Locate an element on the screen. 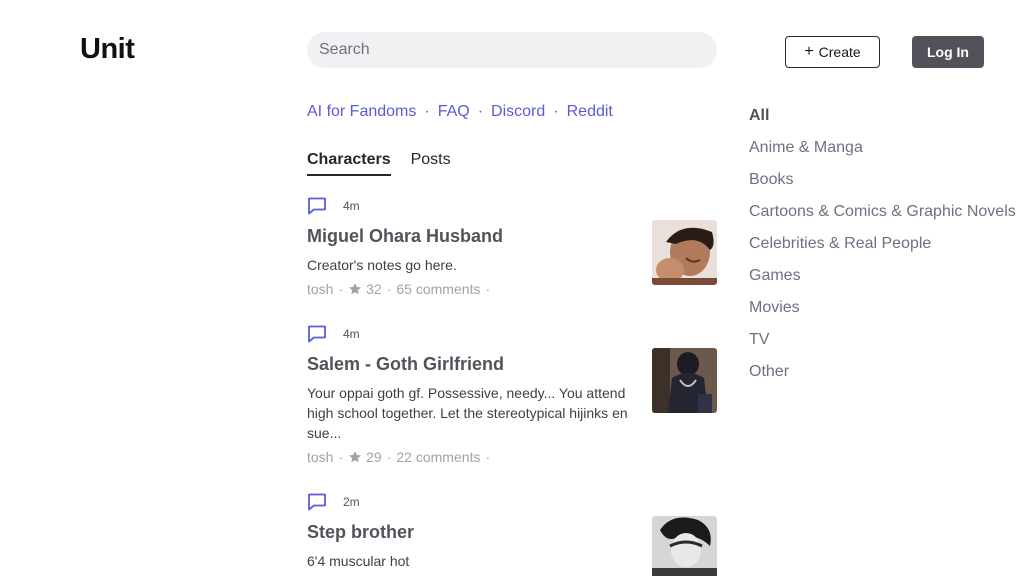 This screenshot has height=576, width=1024. character-card: 2m Step brother 6'4 muscular hot is located at coordinates (512, 534).